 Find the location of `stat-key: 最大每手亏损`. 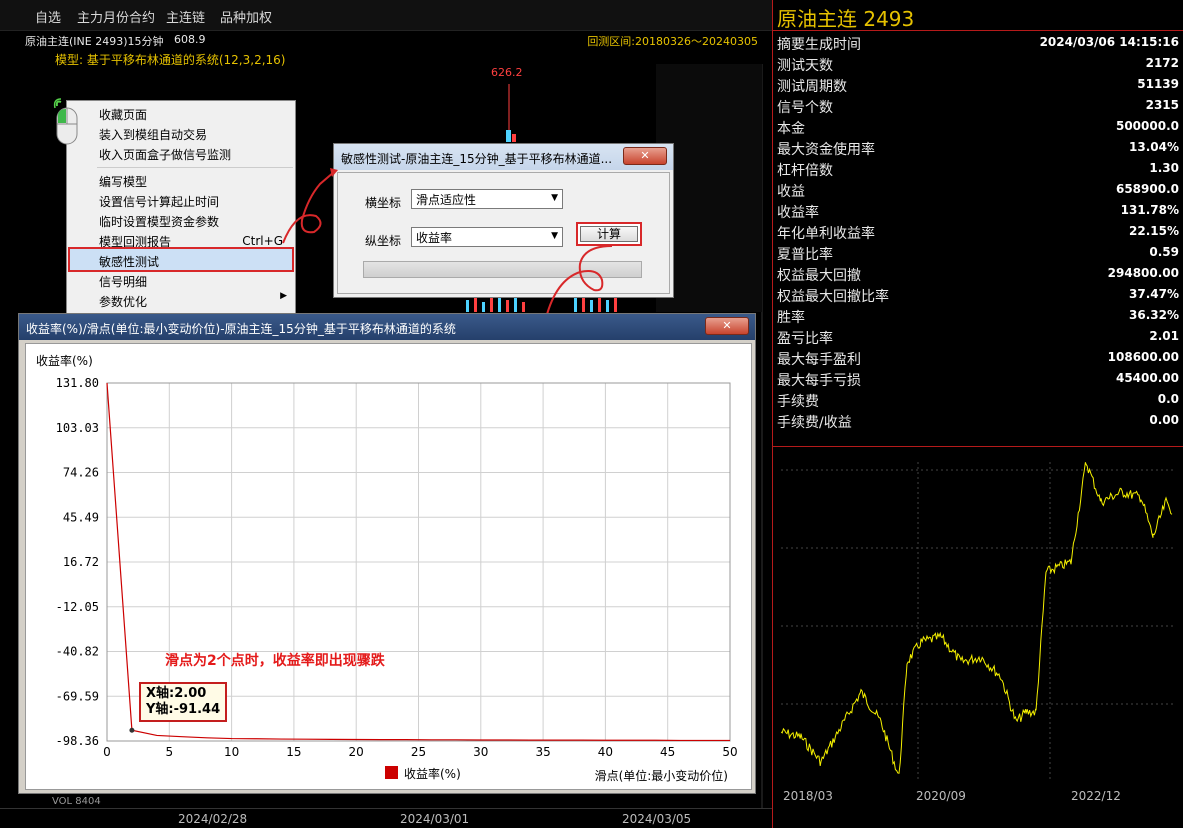

stat-key: 最大每手亏损 is located at coordinates (819, 381).